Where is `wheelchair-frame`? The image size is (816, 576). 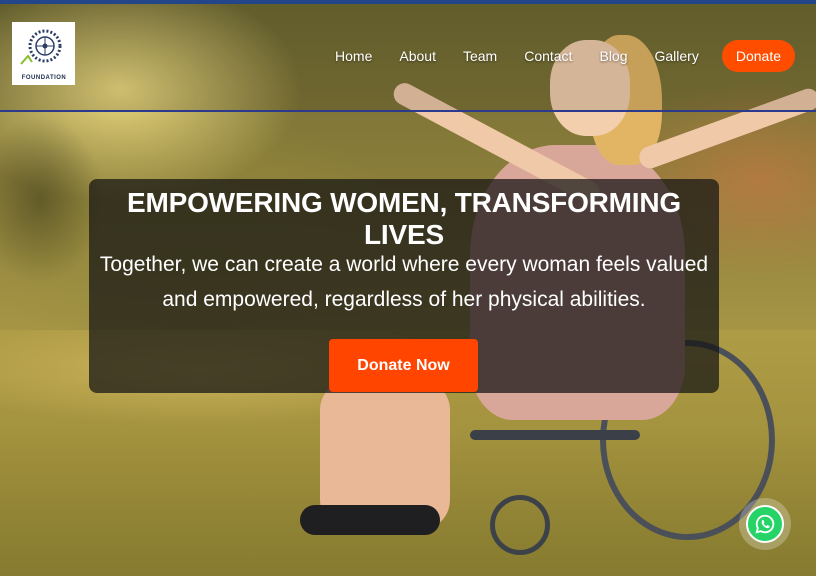
wheelchair-frame is located at coordinates (555, 435).